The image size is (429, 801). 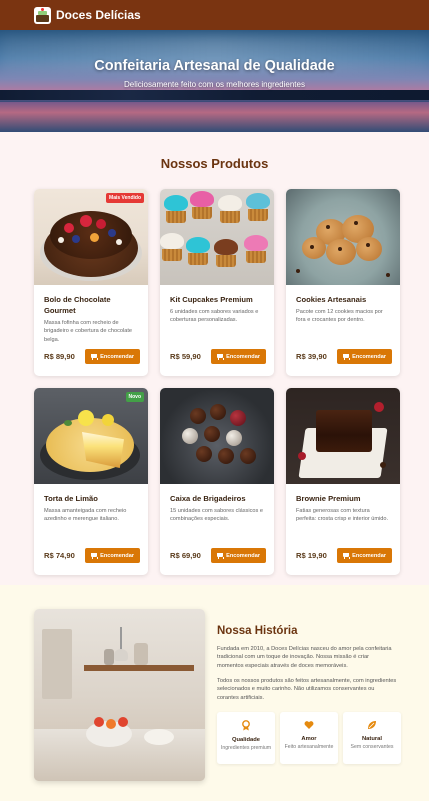 What do you see at coordinates (331, 299) in the screenshot?
I see `product-name: Cookies Artesanais` at bounding box center [331, 299].